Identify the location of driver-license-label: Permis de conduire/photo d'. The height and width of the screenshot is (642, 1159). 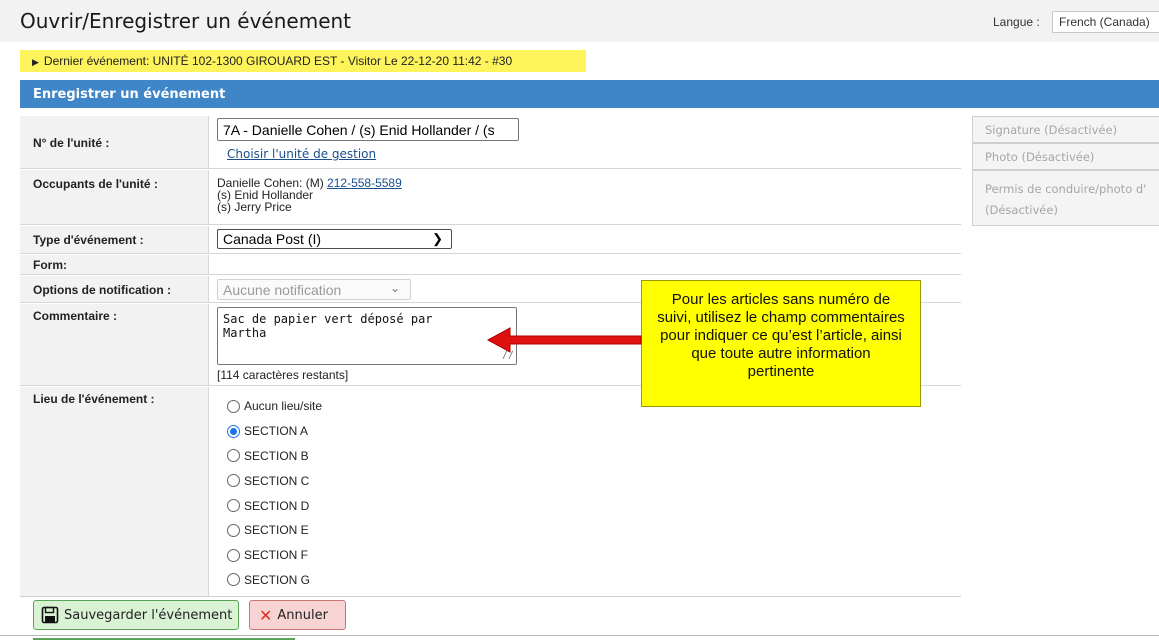
(1066, 189).